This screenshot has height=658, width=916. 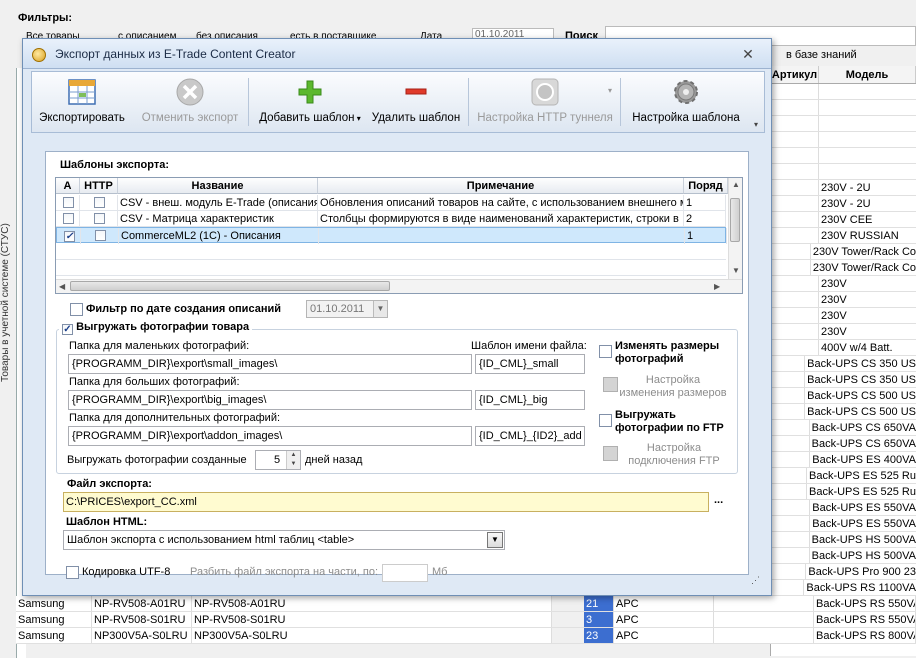 What do you see at coordinates (674, 455) in the screenshot?
I see `ftp-settings-button: Настройка подключения FTP` at bounding box center [674, 455].